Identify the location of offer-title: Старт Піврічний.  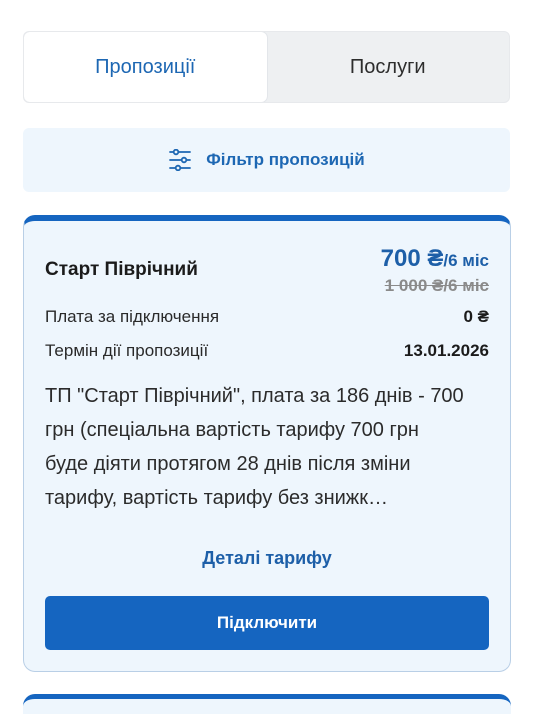
(121, 269).